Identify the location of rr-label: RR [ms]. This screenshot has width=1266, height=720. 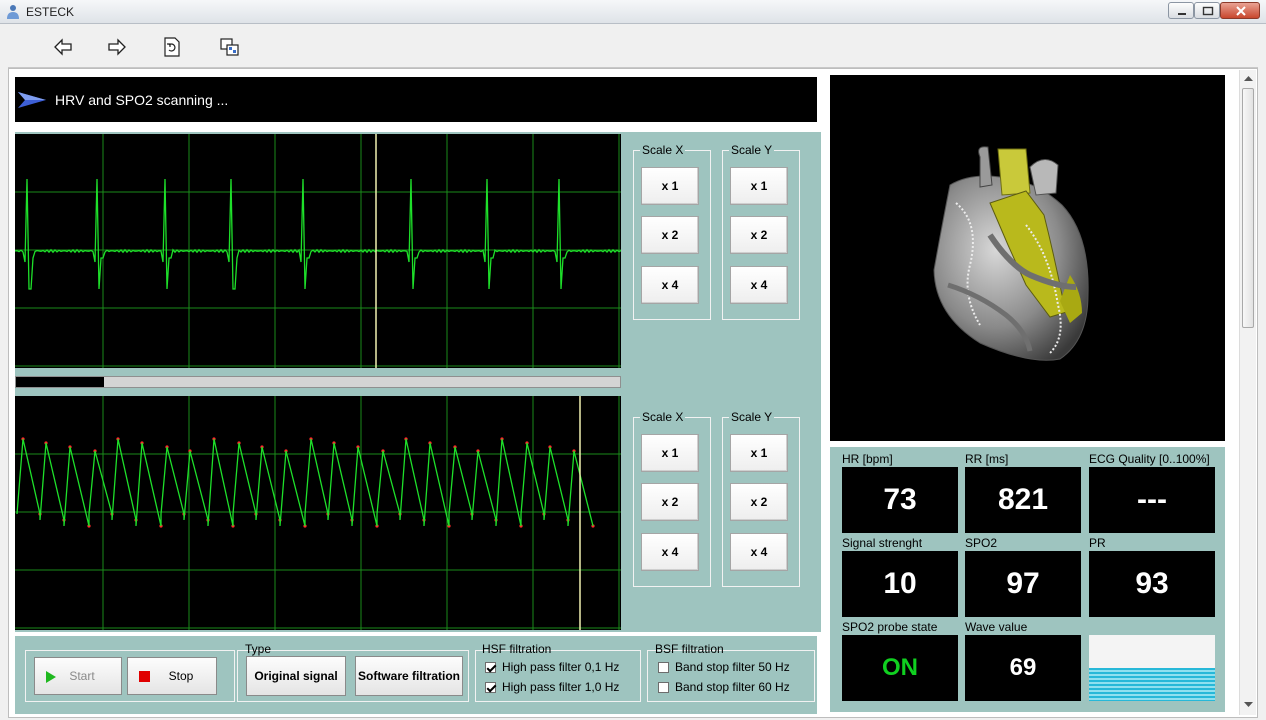
(987, 459).